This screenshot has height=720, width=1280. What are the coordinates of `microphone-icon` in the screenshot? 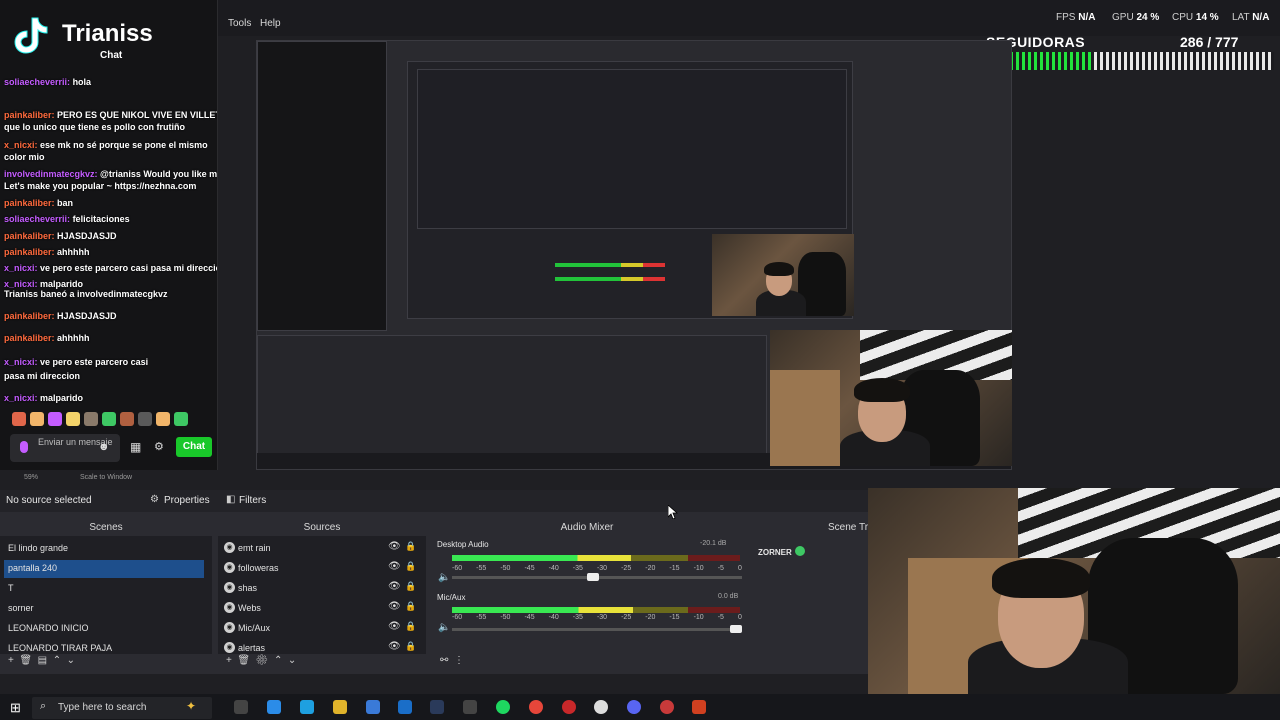 It's located at (24, 447).